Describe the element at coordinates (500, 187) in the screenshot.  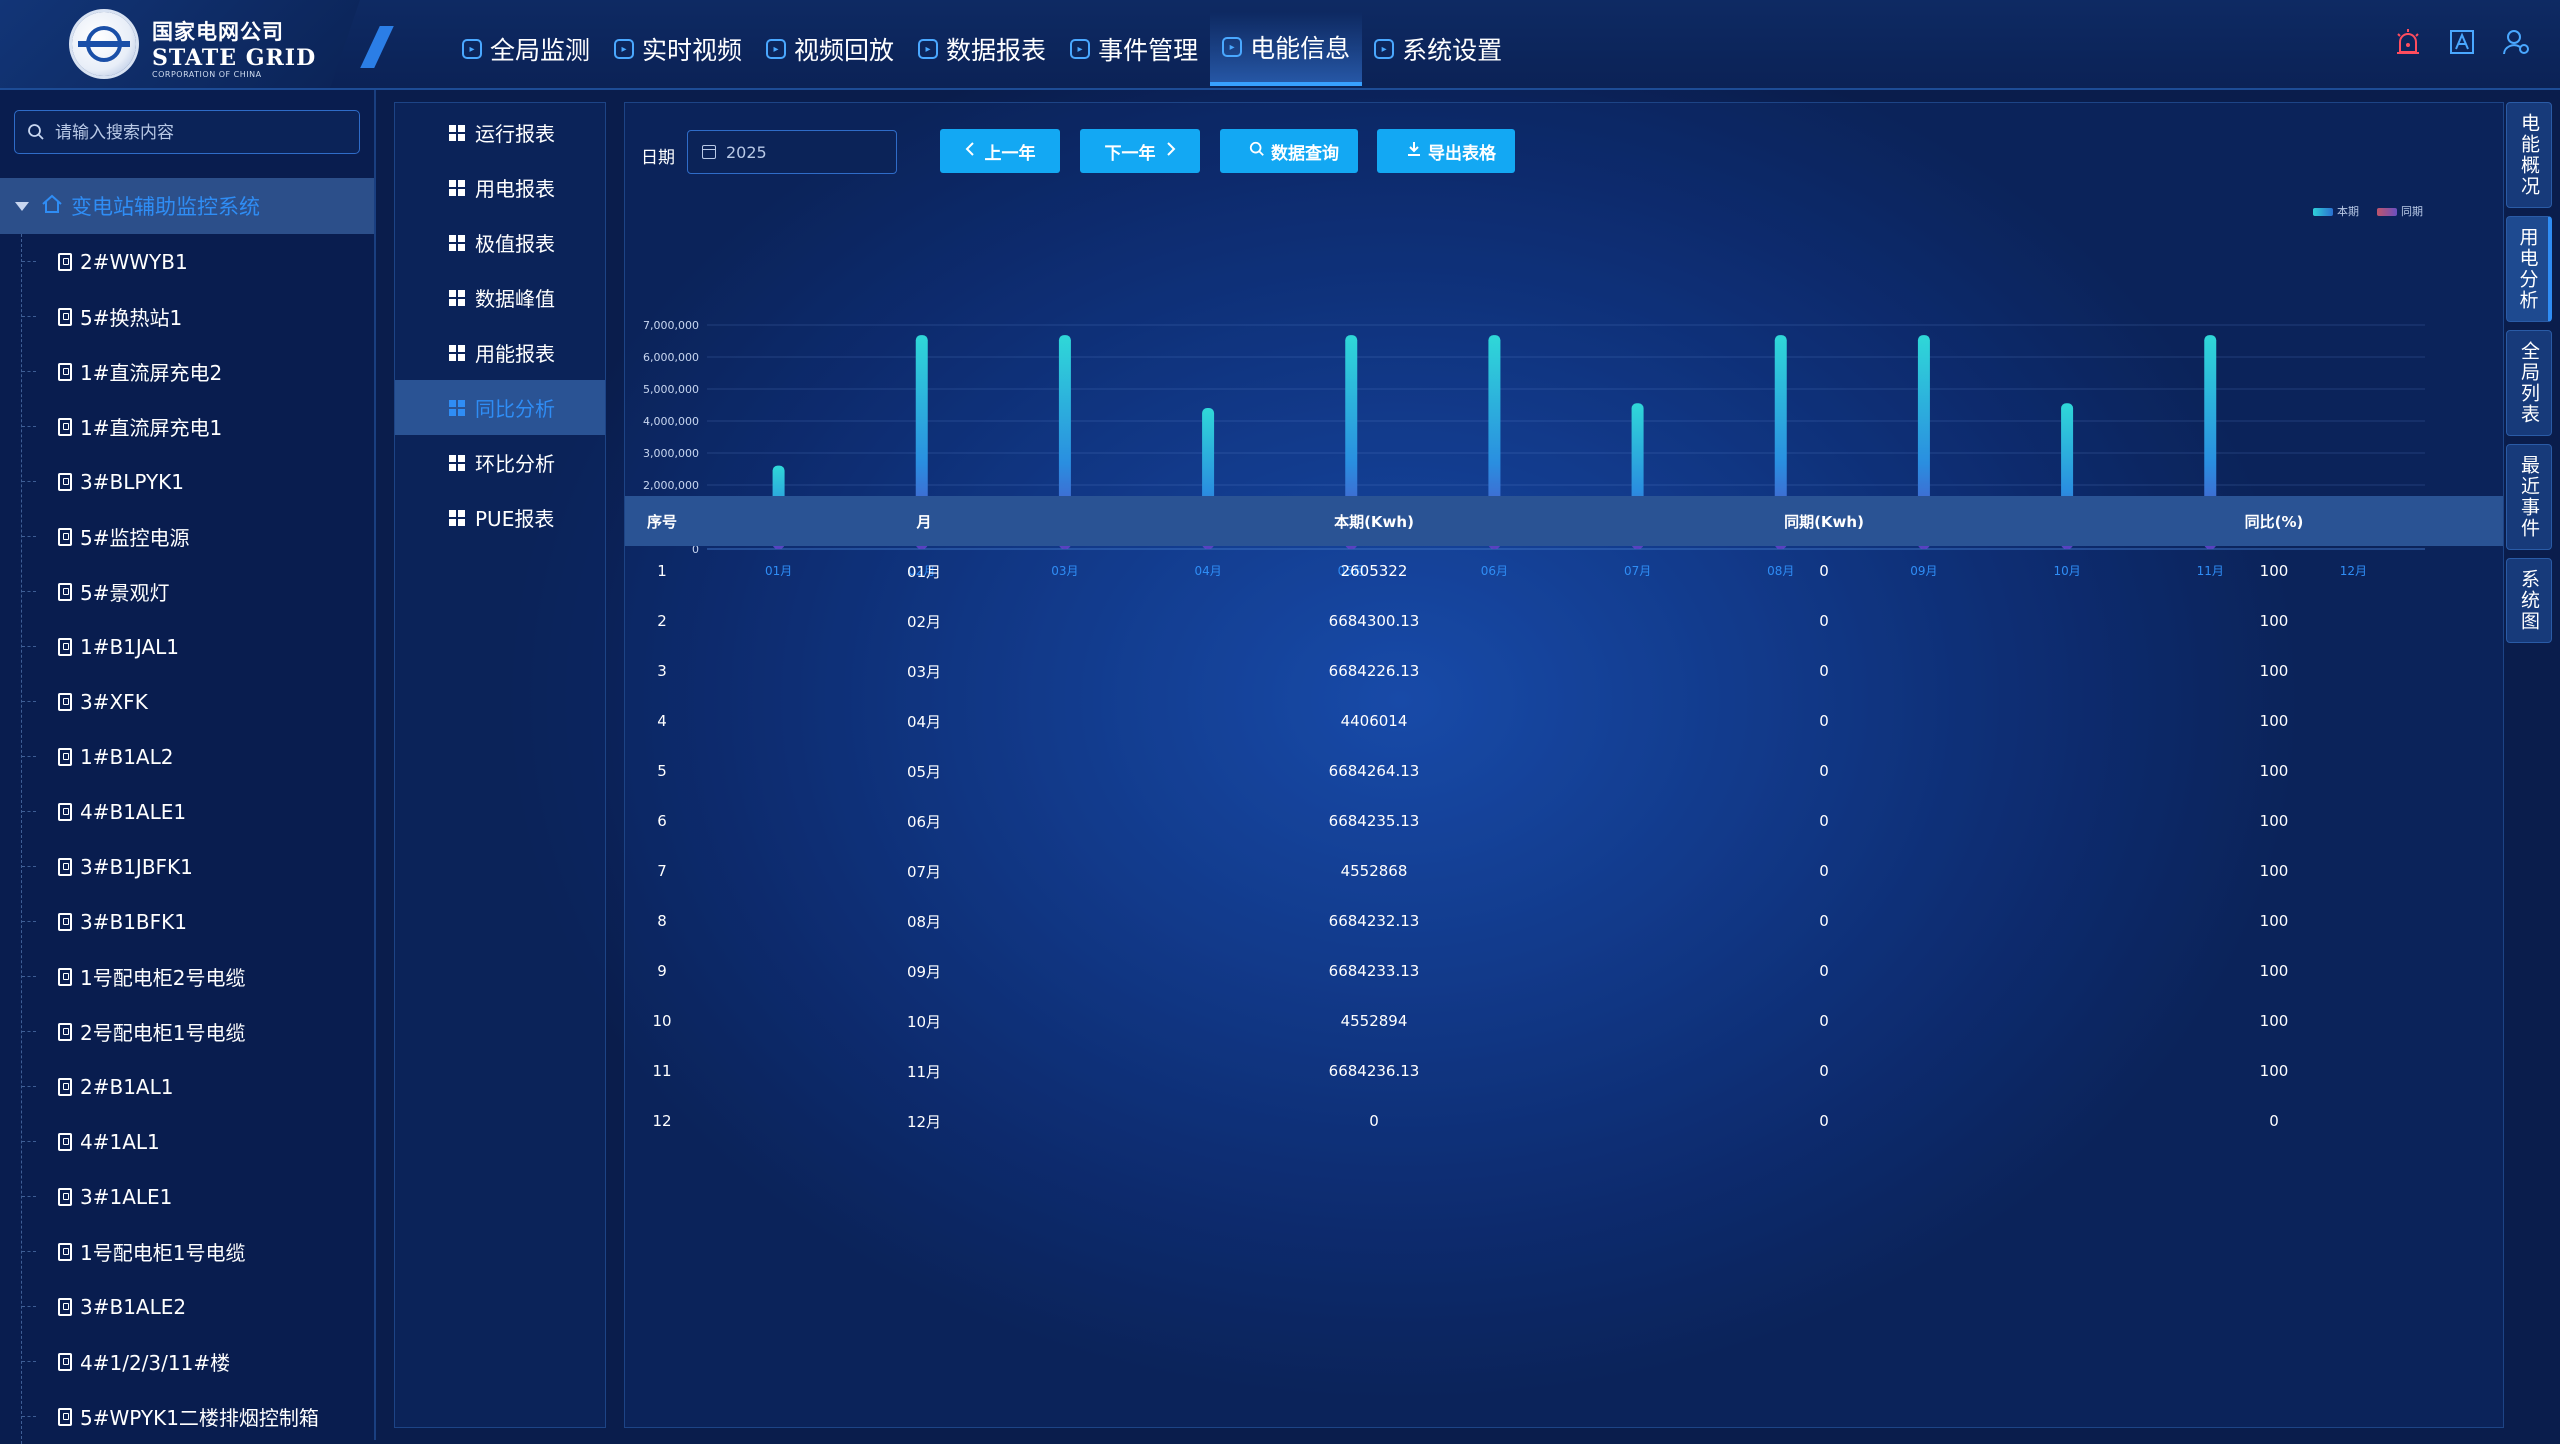
I see `menu-power-report: 用电报表` at that location.